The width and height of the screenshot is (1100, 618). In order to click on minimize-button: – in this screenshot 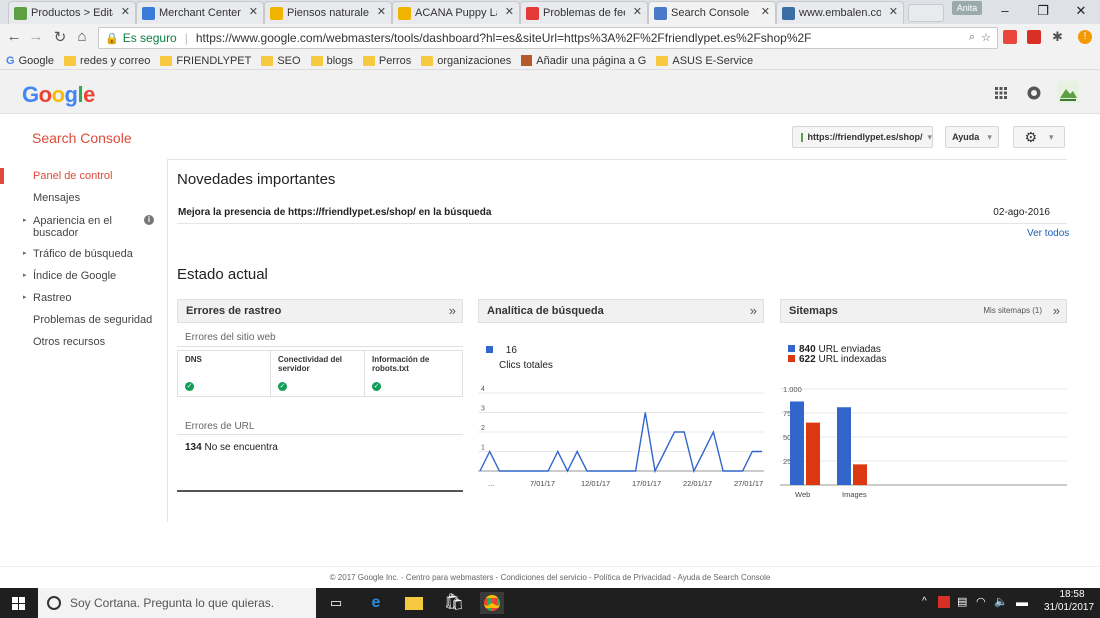, I will do `click(1005, 12)`.